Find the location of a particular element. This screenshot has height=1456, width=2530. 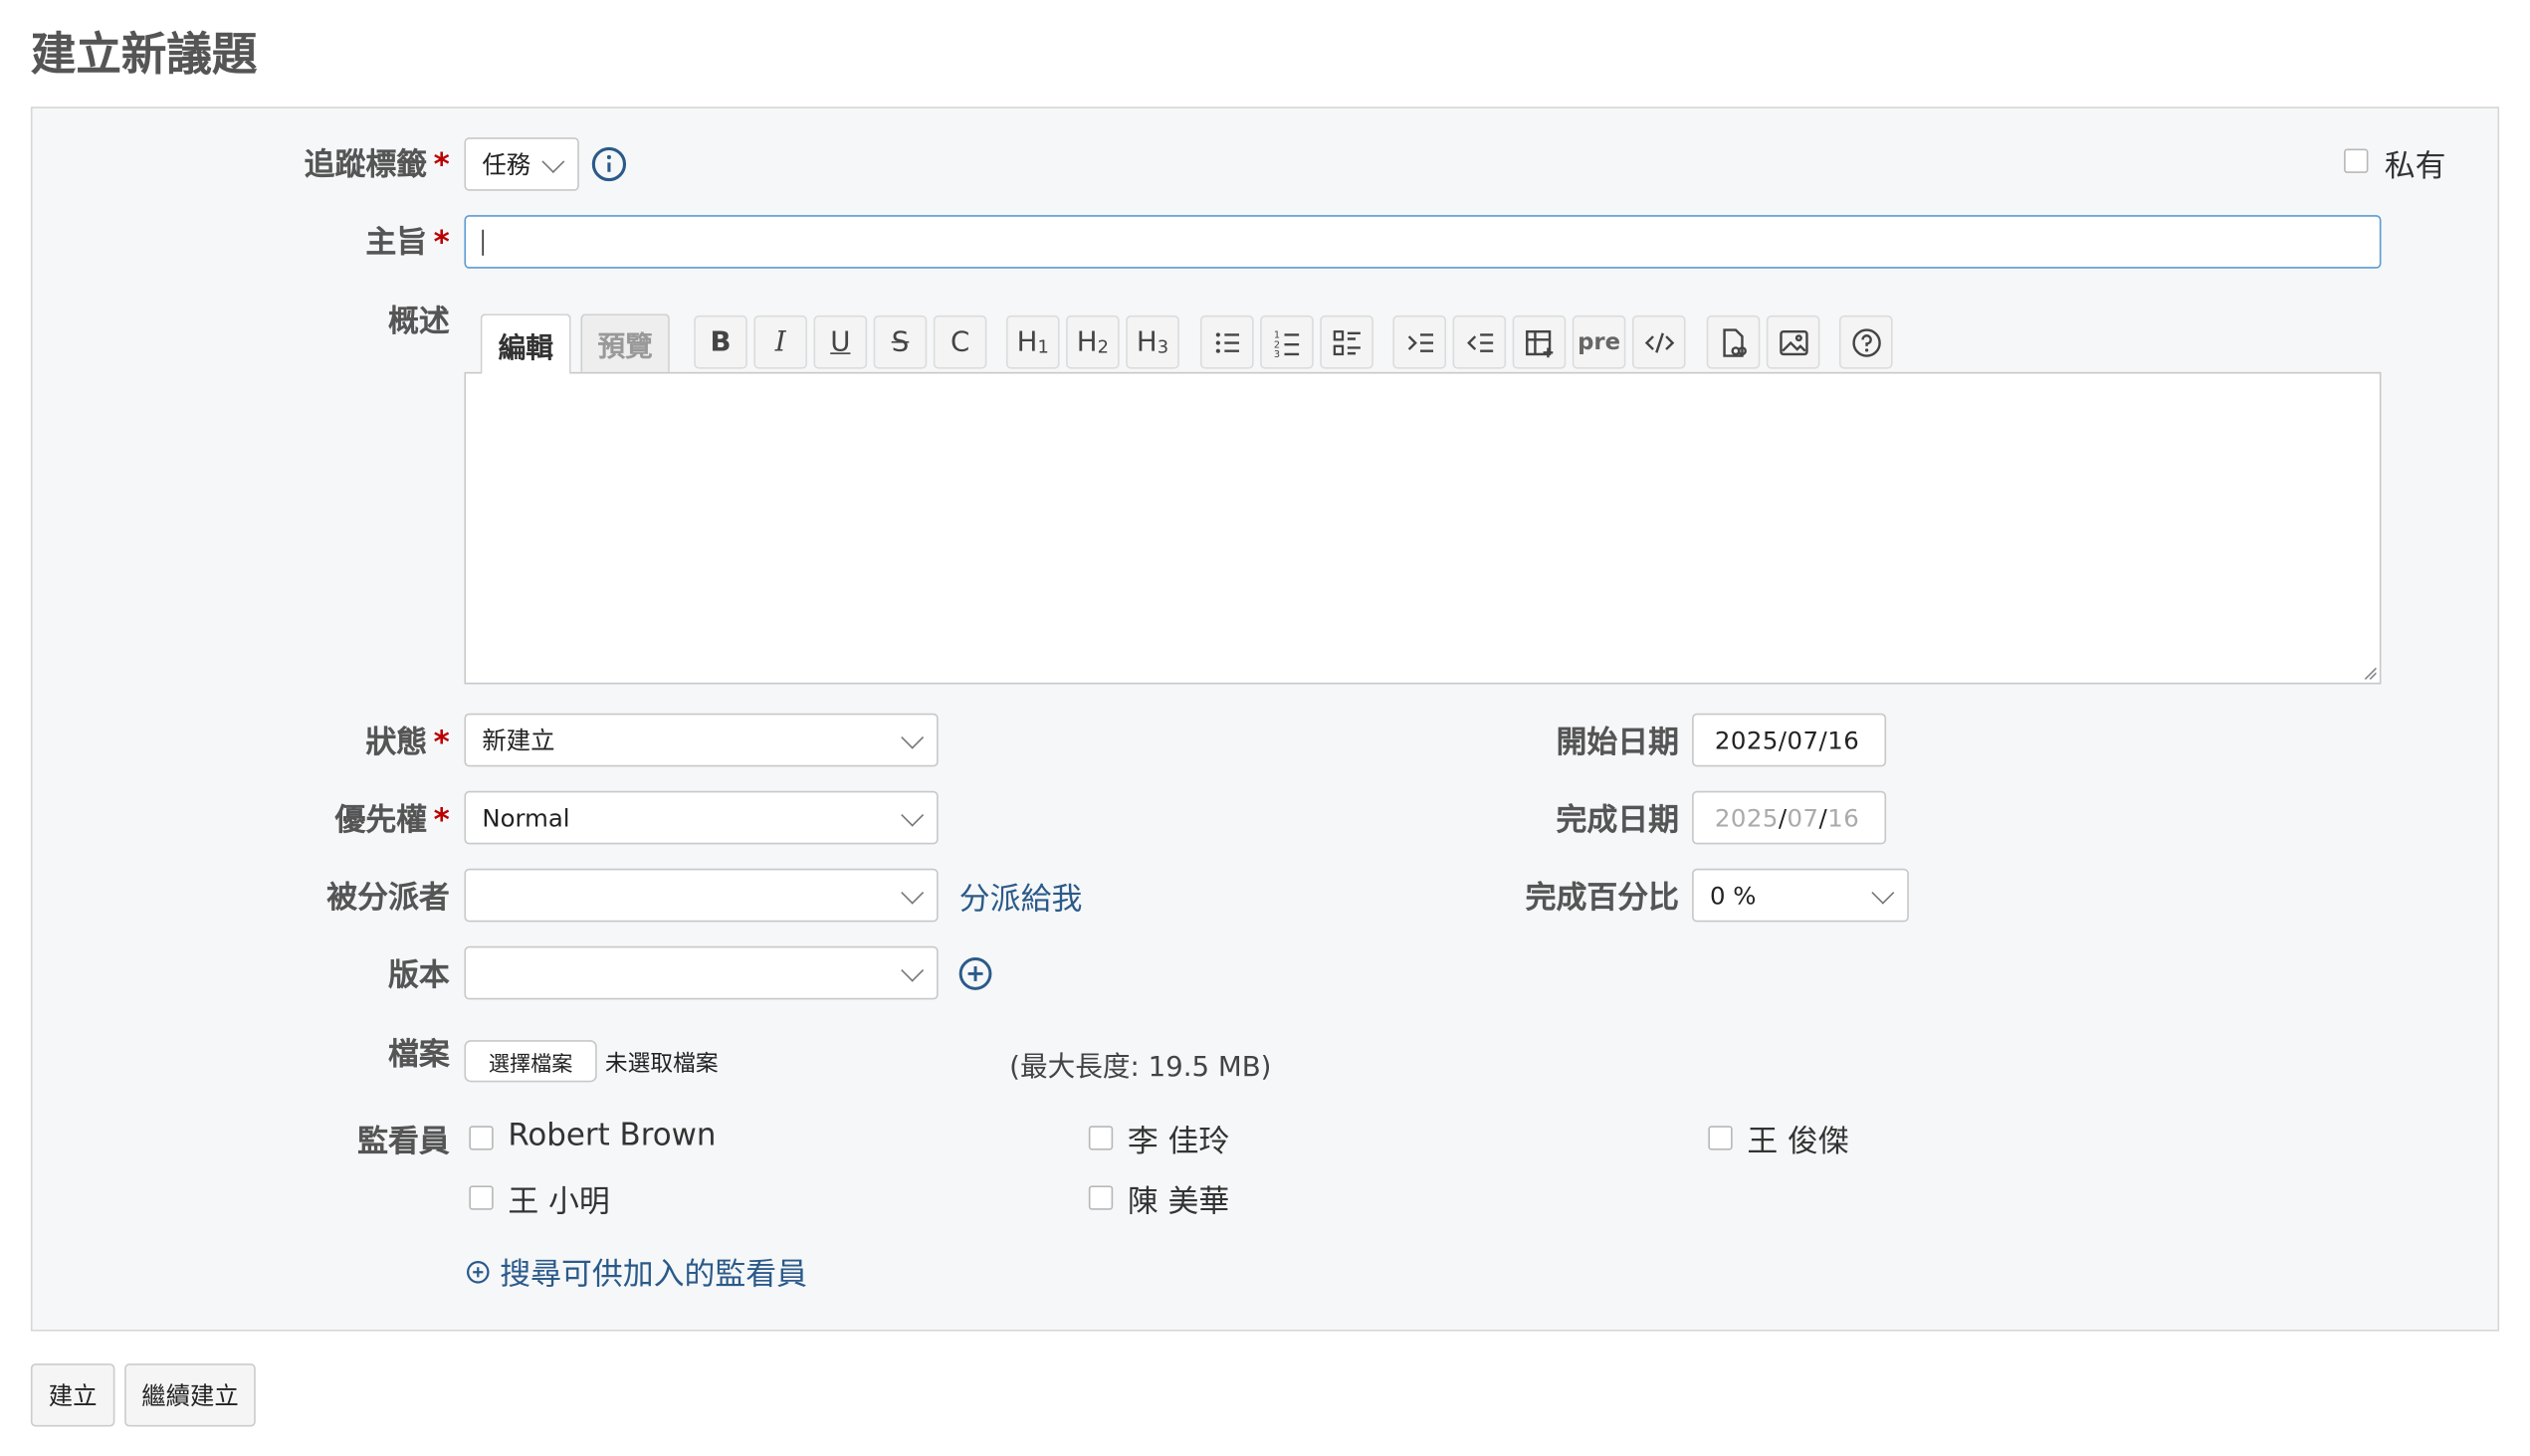

bullet-list-icon is located at coordinates (1226, 341).